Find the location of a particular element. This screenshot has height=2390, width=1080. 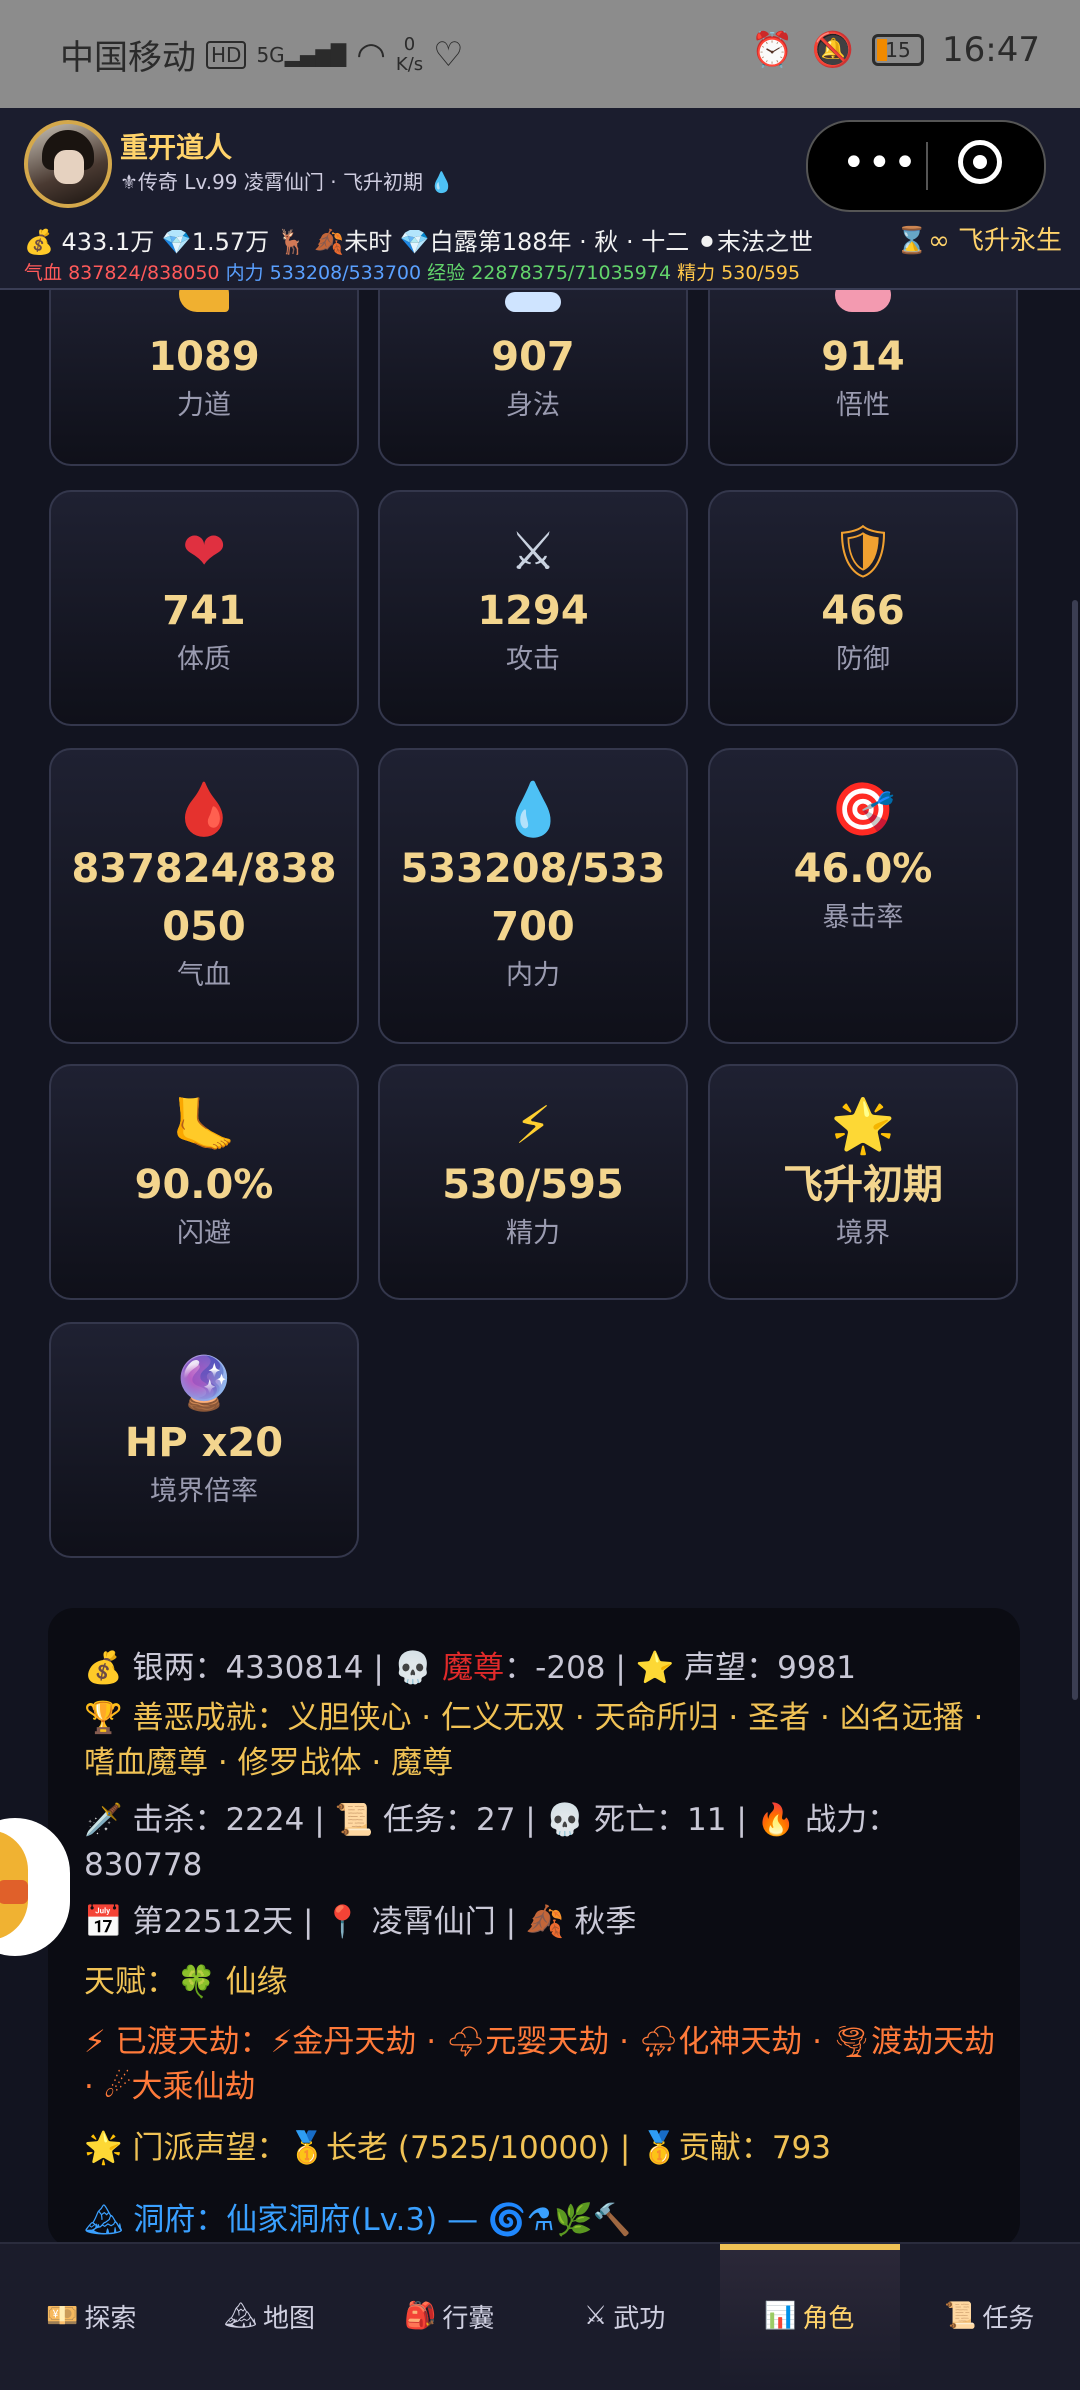

exp-label: 经验 is located at coordinates (446, 273).